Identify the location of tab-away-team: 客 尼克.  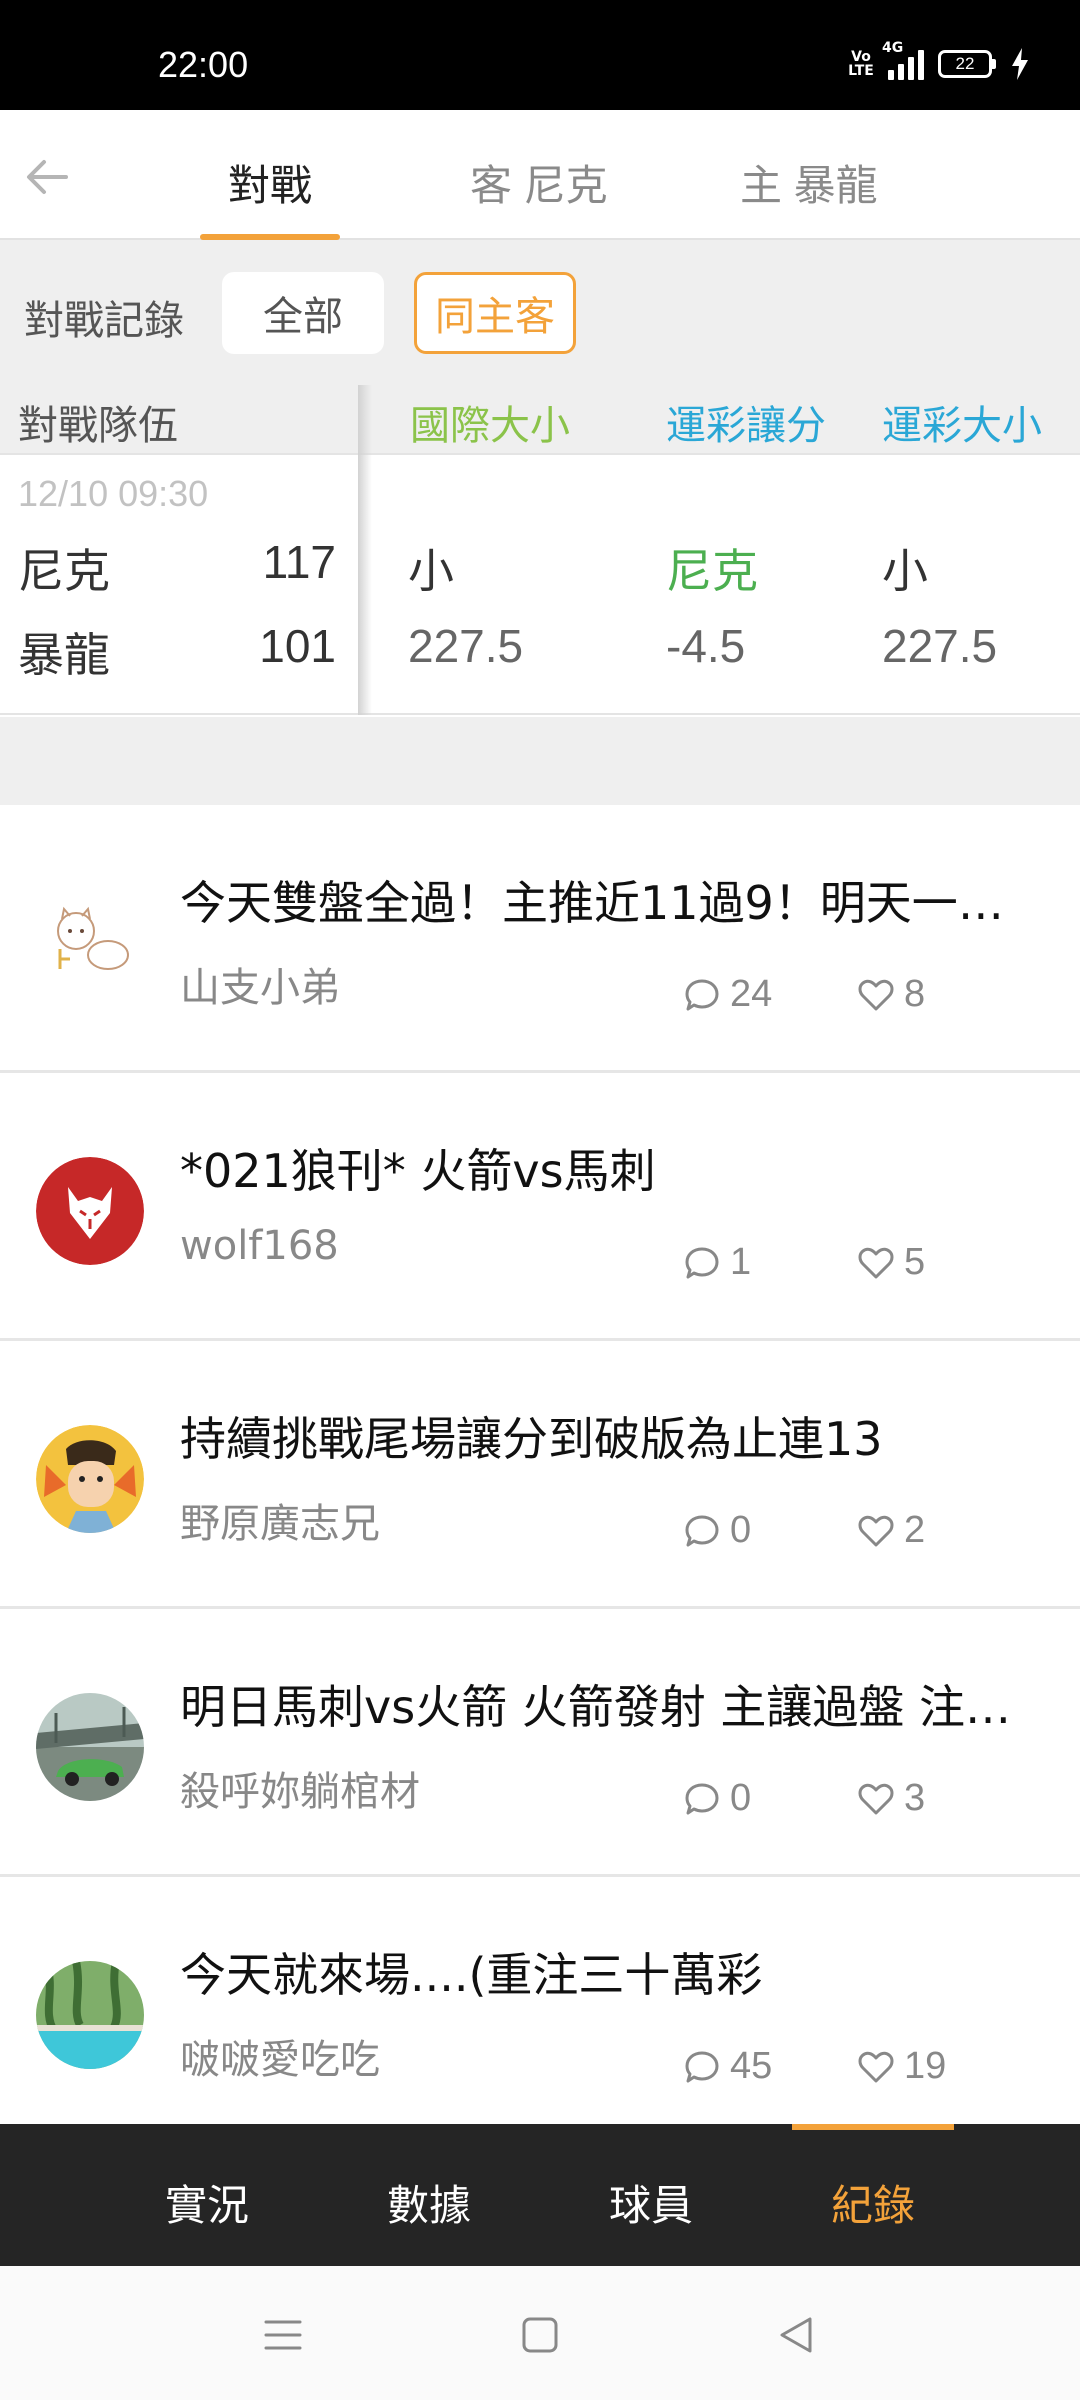
(539, 182).